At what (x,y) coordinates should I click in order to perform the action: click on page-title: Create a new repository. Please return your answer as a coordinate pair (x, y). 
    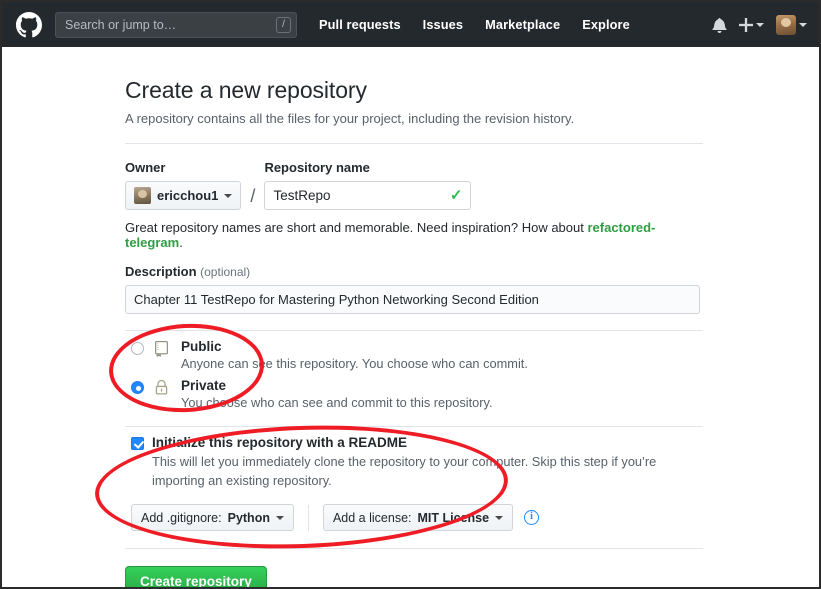
    Looking at the image, I should click on (246, 90).